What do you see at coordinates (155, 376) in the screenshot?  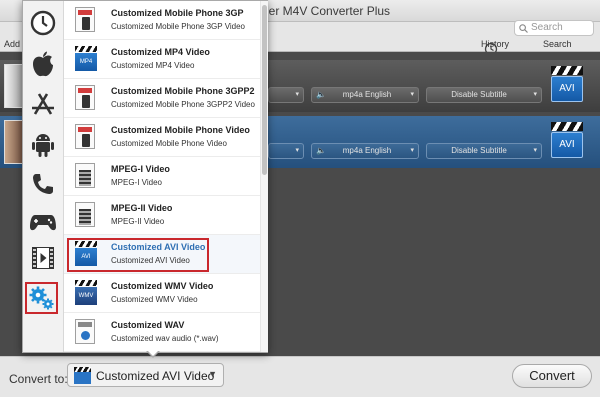 I see `output-format-value: Customized AVI Video` at bounding box center [155, 376].